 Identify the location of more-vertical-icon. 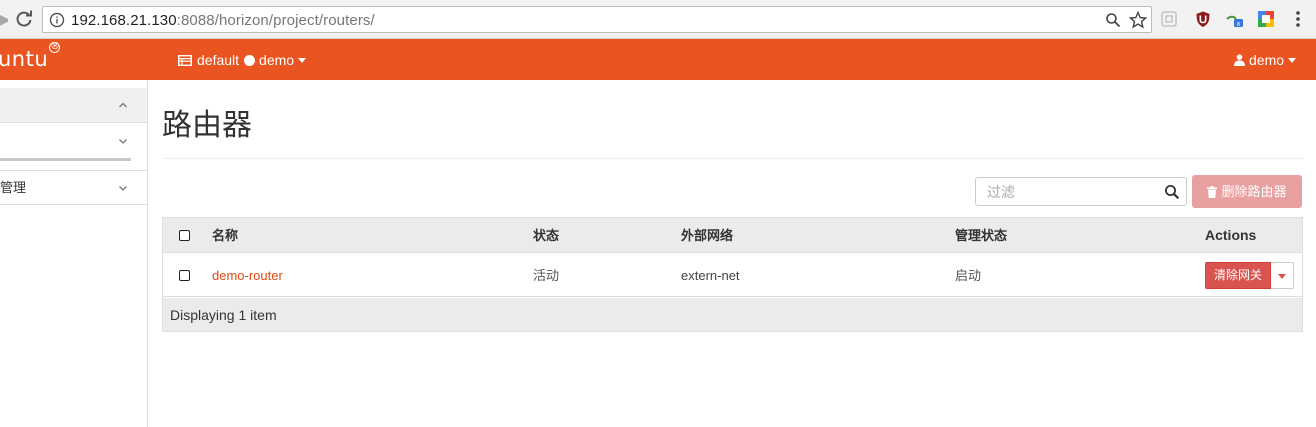
(1298, 19).